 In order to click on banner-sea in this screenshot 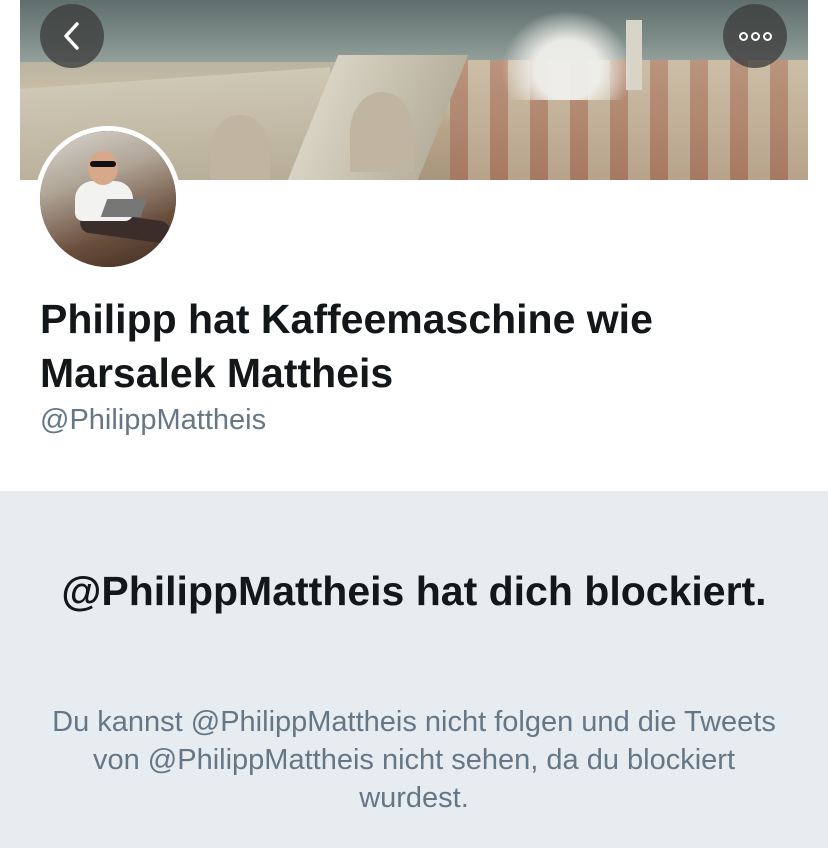, I will do `click(414, 31)`.